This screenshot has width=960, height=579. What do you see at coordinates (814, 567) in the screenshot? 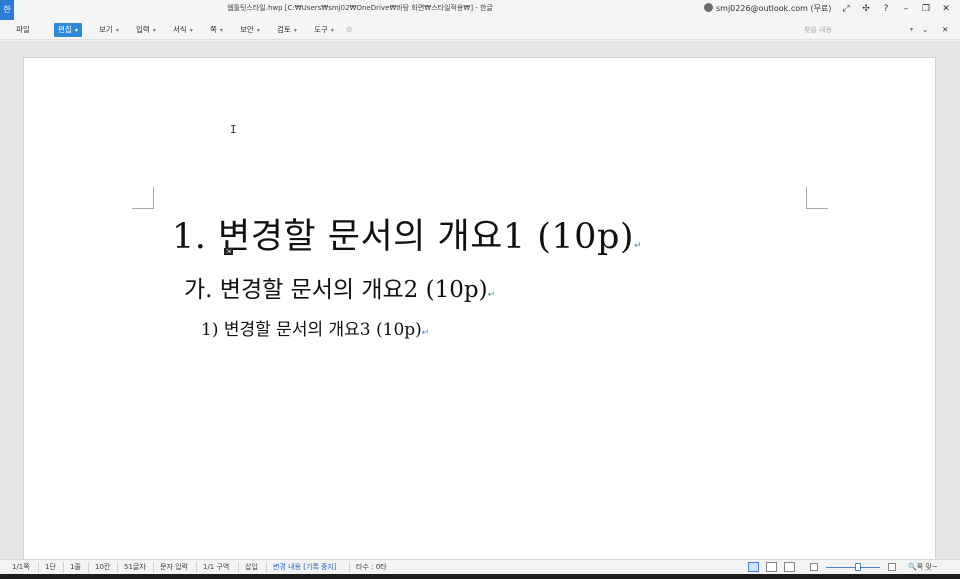
I see `zoom-out-button` at bounding box center [814, 567].